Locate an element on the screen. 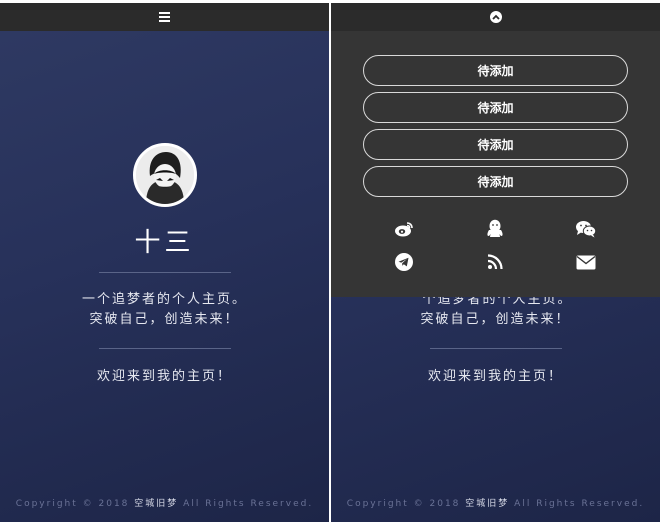  rss-icon is located at coordinates (495, 262).